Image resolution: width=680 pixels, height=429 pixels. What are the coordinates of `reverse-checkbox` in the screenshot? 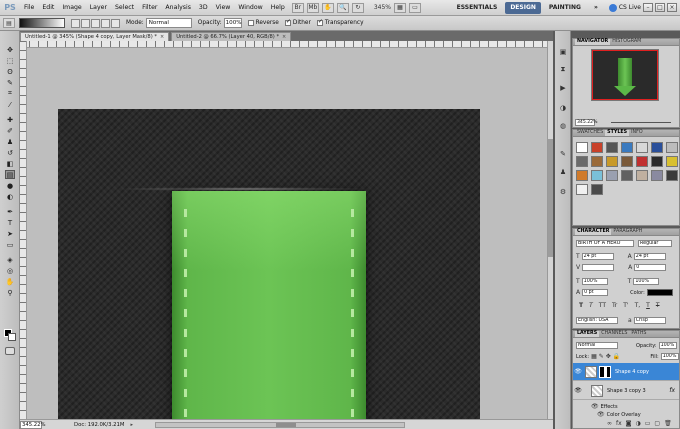 It's located at (250, 23).